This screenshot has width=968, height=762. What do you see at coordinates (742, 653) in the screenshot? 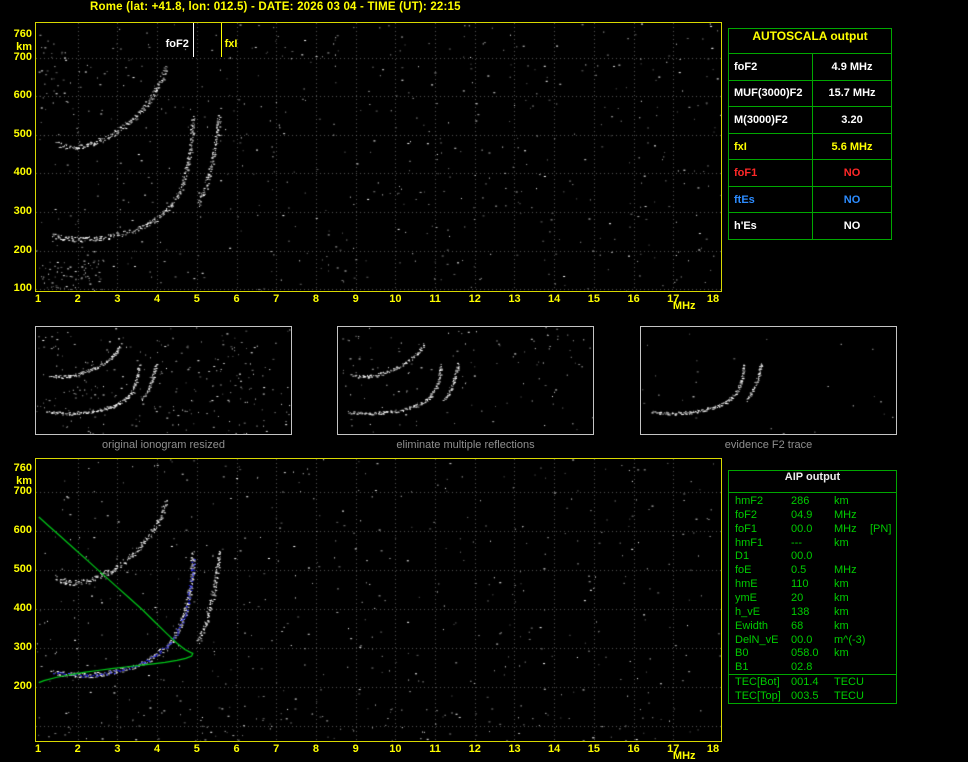
I see `aip-row-label: B0` at bounding box center [742, 653].